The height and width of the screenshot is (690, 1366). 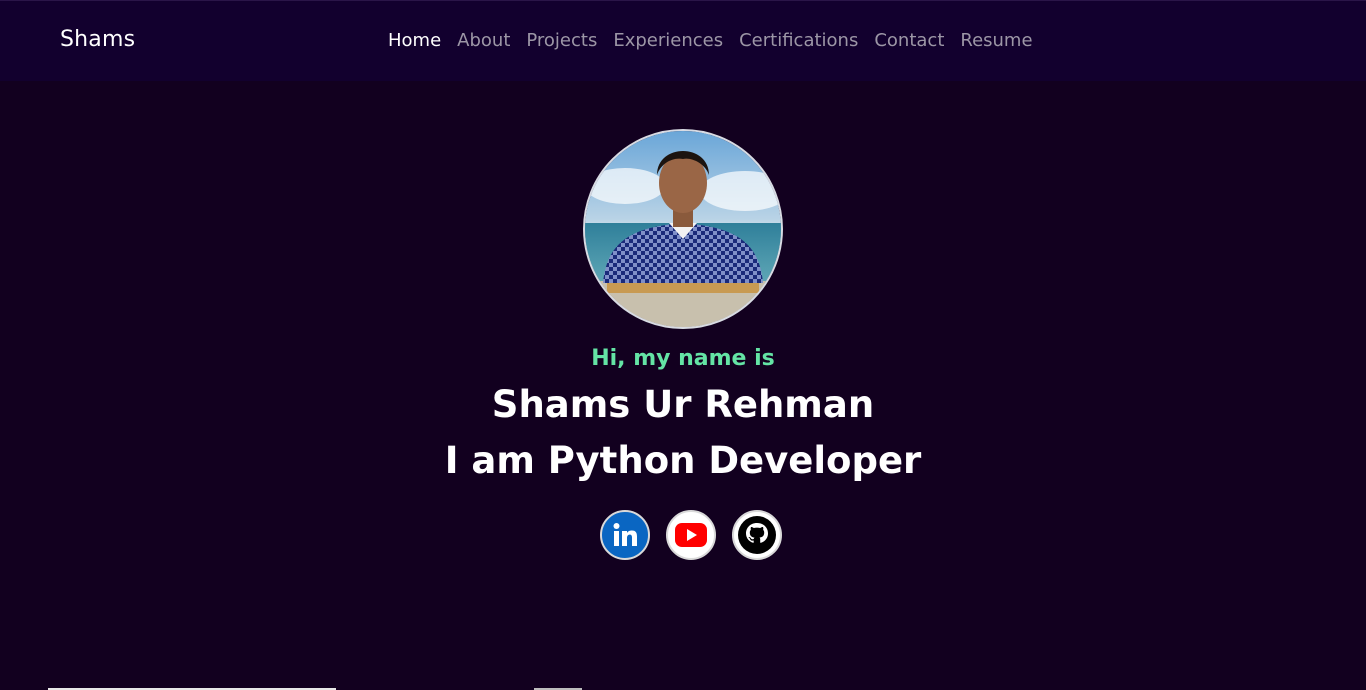 What do you see at coordinates (683, 358) in the screenshot?
I see `greeting-text: Hi, my name is` at bounding box center [683, 358].